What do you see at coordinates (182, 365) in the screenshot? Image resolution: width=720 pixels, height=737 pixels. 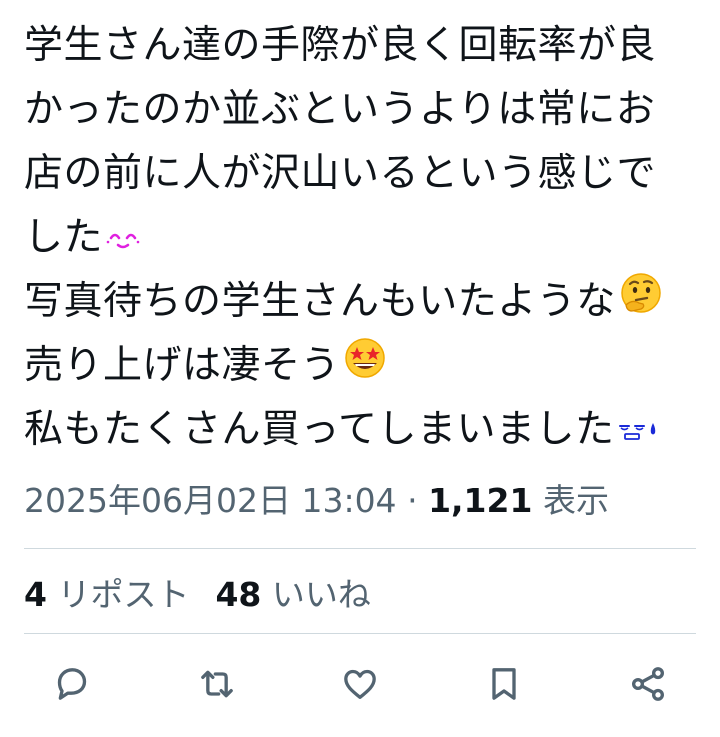 I see `tweet-line-6: 売り上げは凄そう` at bounding box center [182, 365].